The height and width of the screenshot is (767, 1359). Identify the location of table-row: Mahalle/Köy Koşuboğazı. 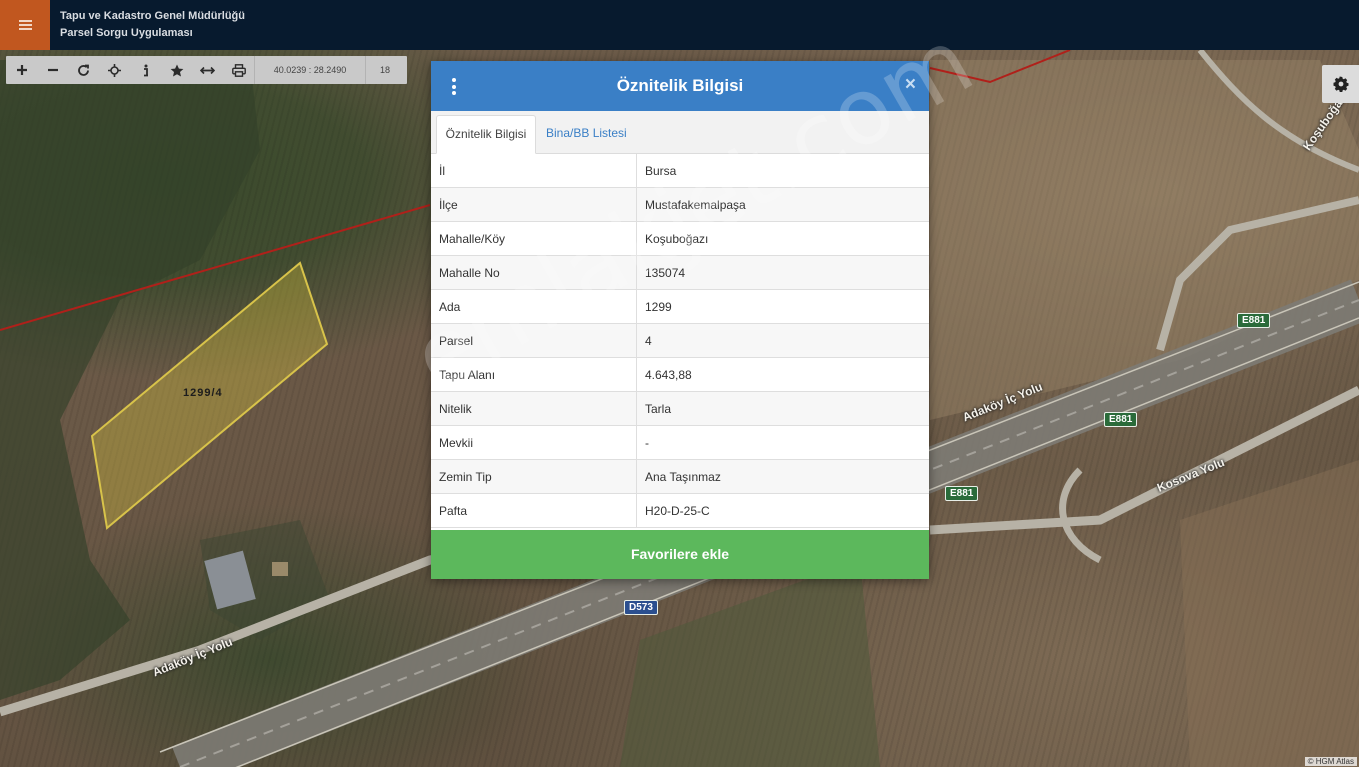
(680, 238).